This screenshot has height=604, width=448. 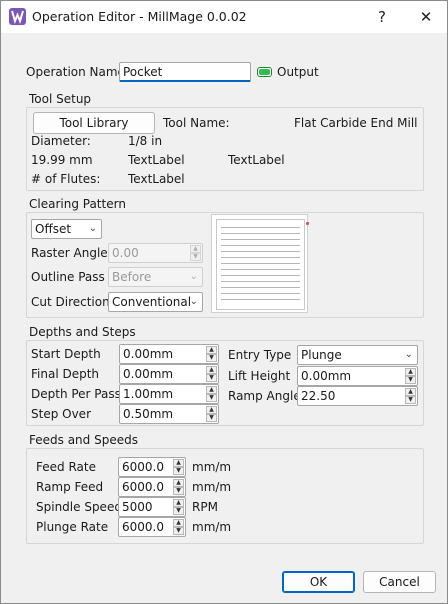 What do you see at coordinates (125, 253) in the screenshot?
I see `raster-angle-value: 0.00` at bounding box center [125, 253].